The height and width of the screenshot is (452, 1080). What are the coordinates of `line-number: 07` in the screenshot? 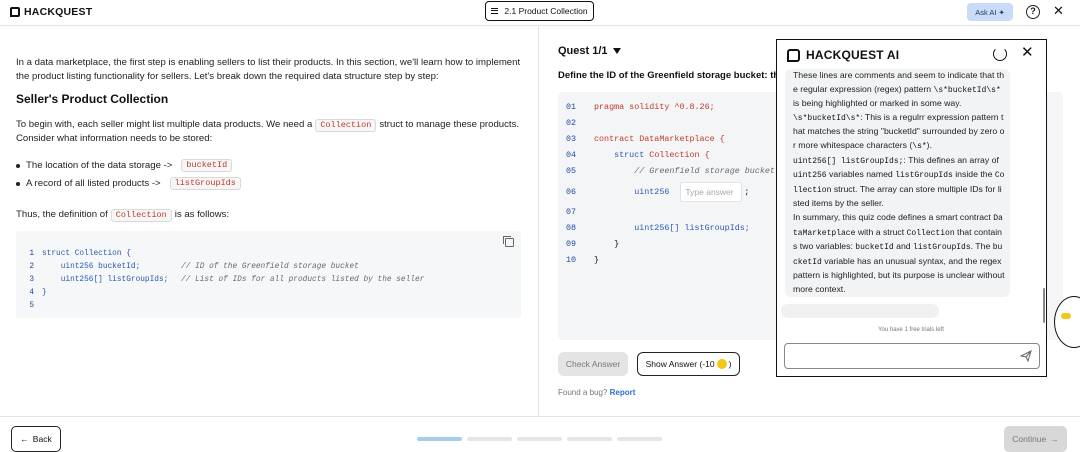 It's located at (571, 212).